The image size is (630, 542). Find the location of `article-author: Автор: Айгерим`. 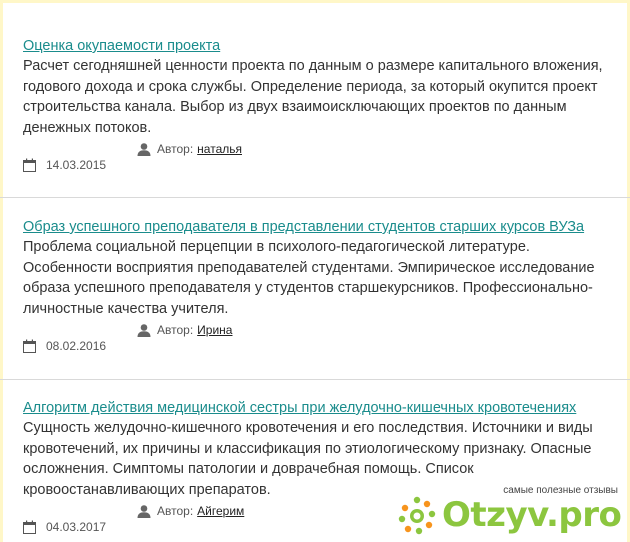

article-author: Автор: Айгерим is located at coordinates (190, 511).